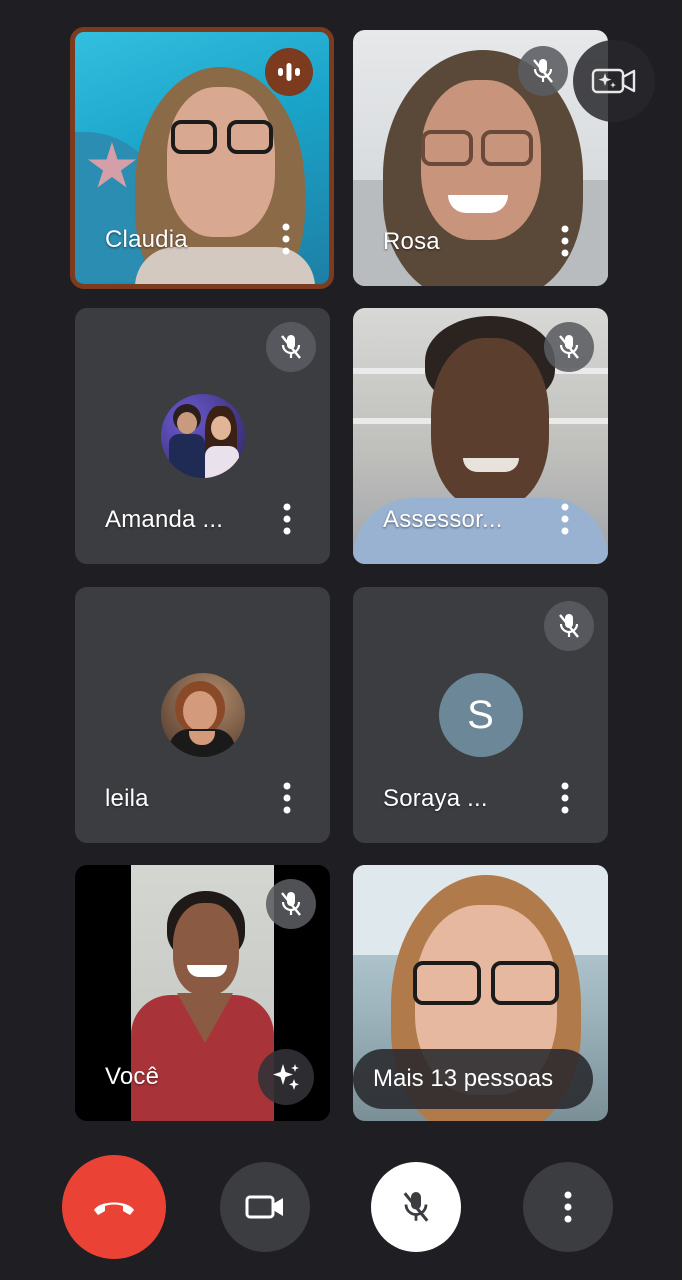 This screenshot has height=1280, width=682. I want to click on speaking-indicator-icon, so click(289, 72).